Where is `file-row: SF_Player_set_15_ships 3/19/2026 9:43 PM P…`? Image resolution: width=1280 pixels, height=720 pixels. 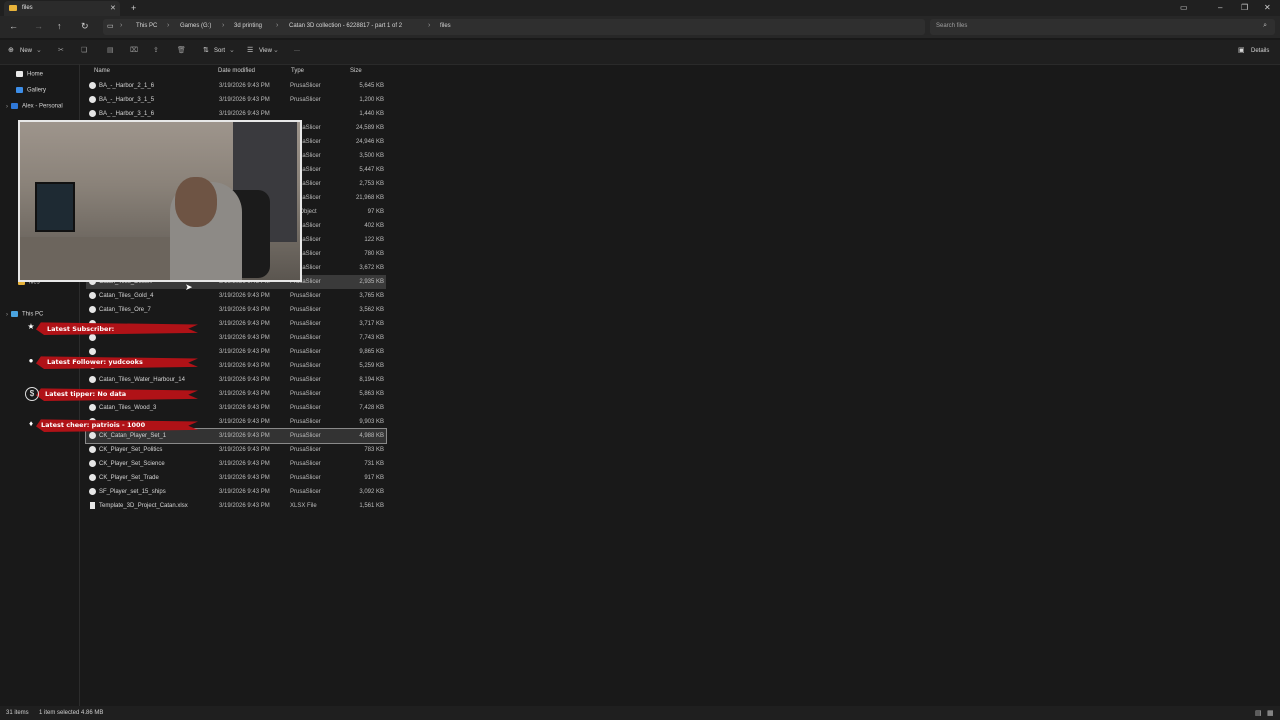 file-row: SF_Player_set_15_ships 3/19/2026 9:43 PM P… is located at coordinates (236, 492).